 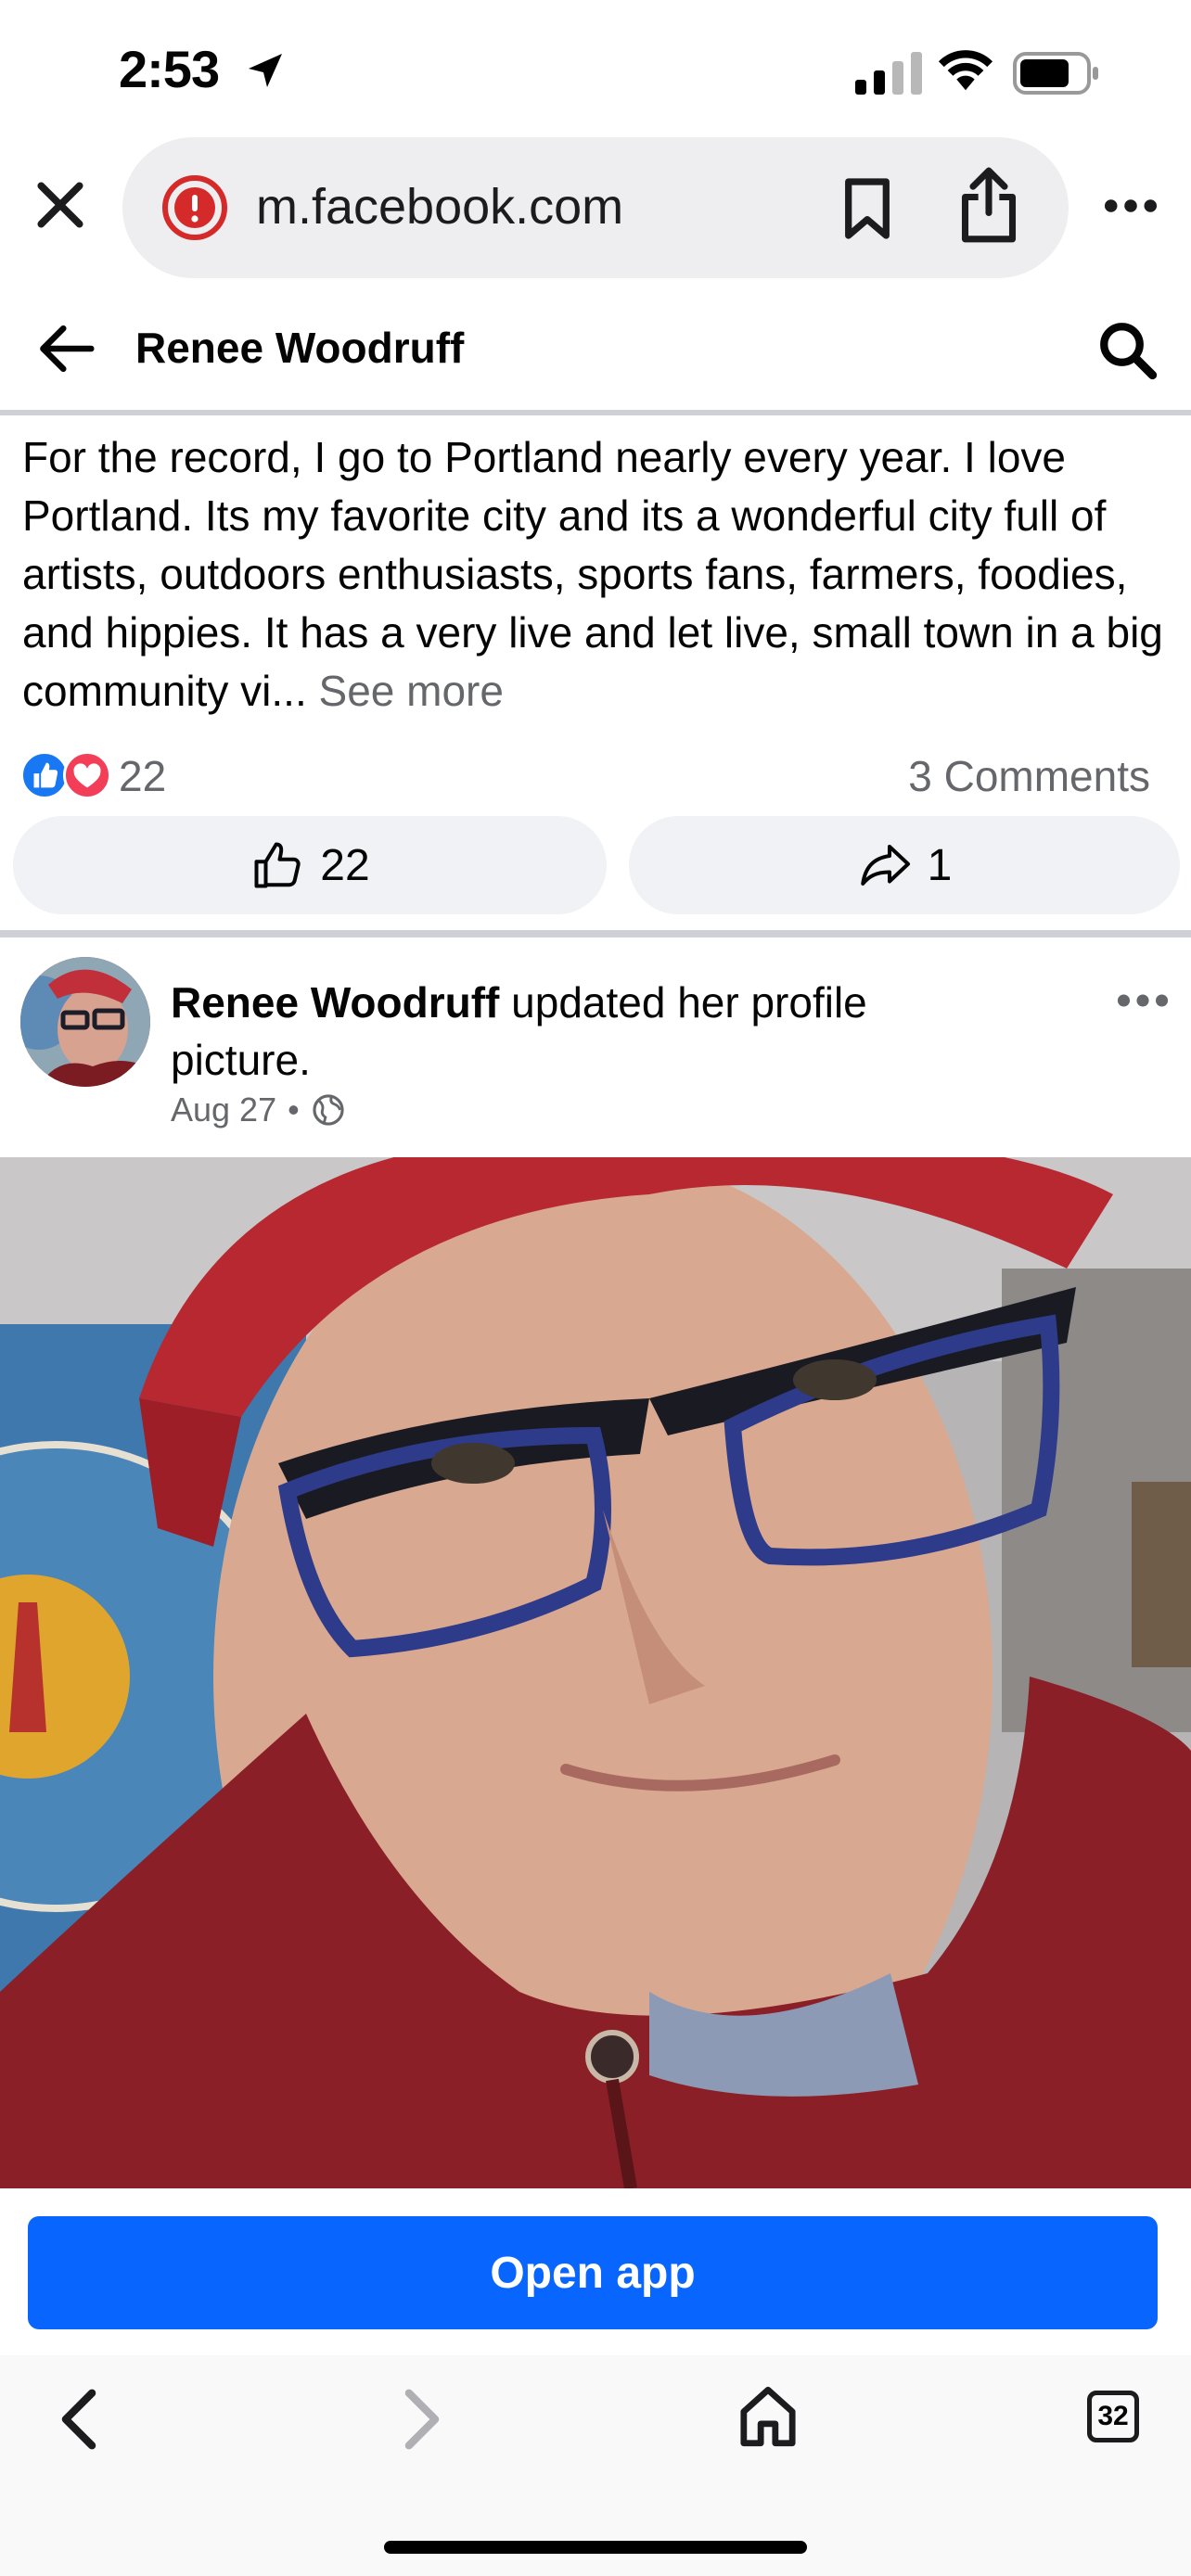 I want to click on cellular-signal-icon, so click(x=888, y=74).